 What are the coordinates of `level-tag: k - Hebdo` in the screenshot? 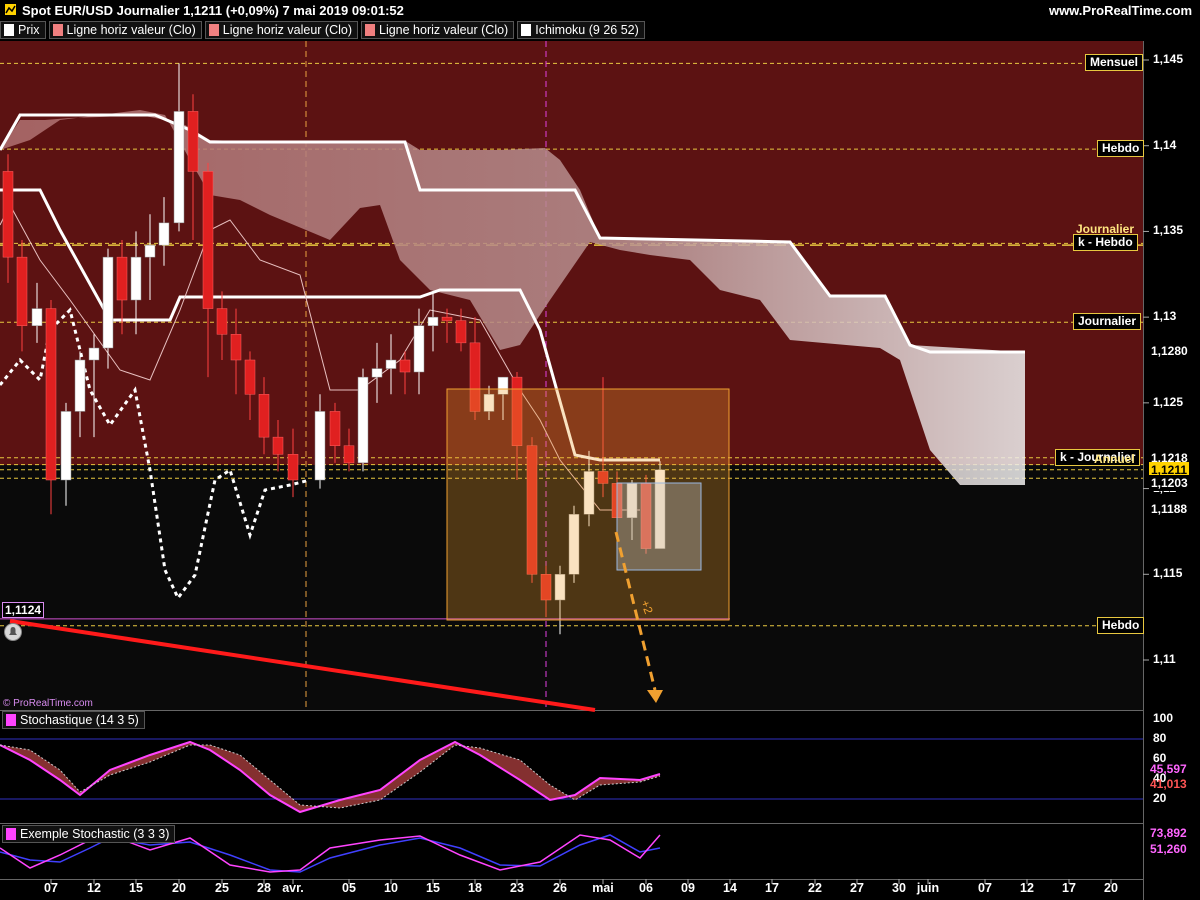 It's located at (1105, 243).